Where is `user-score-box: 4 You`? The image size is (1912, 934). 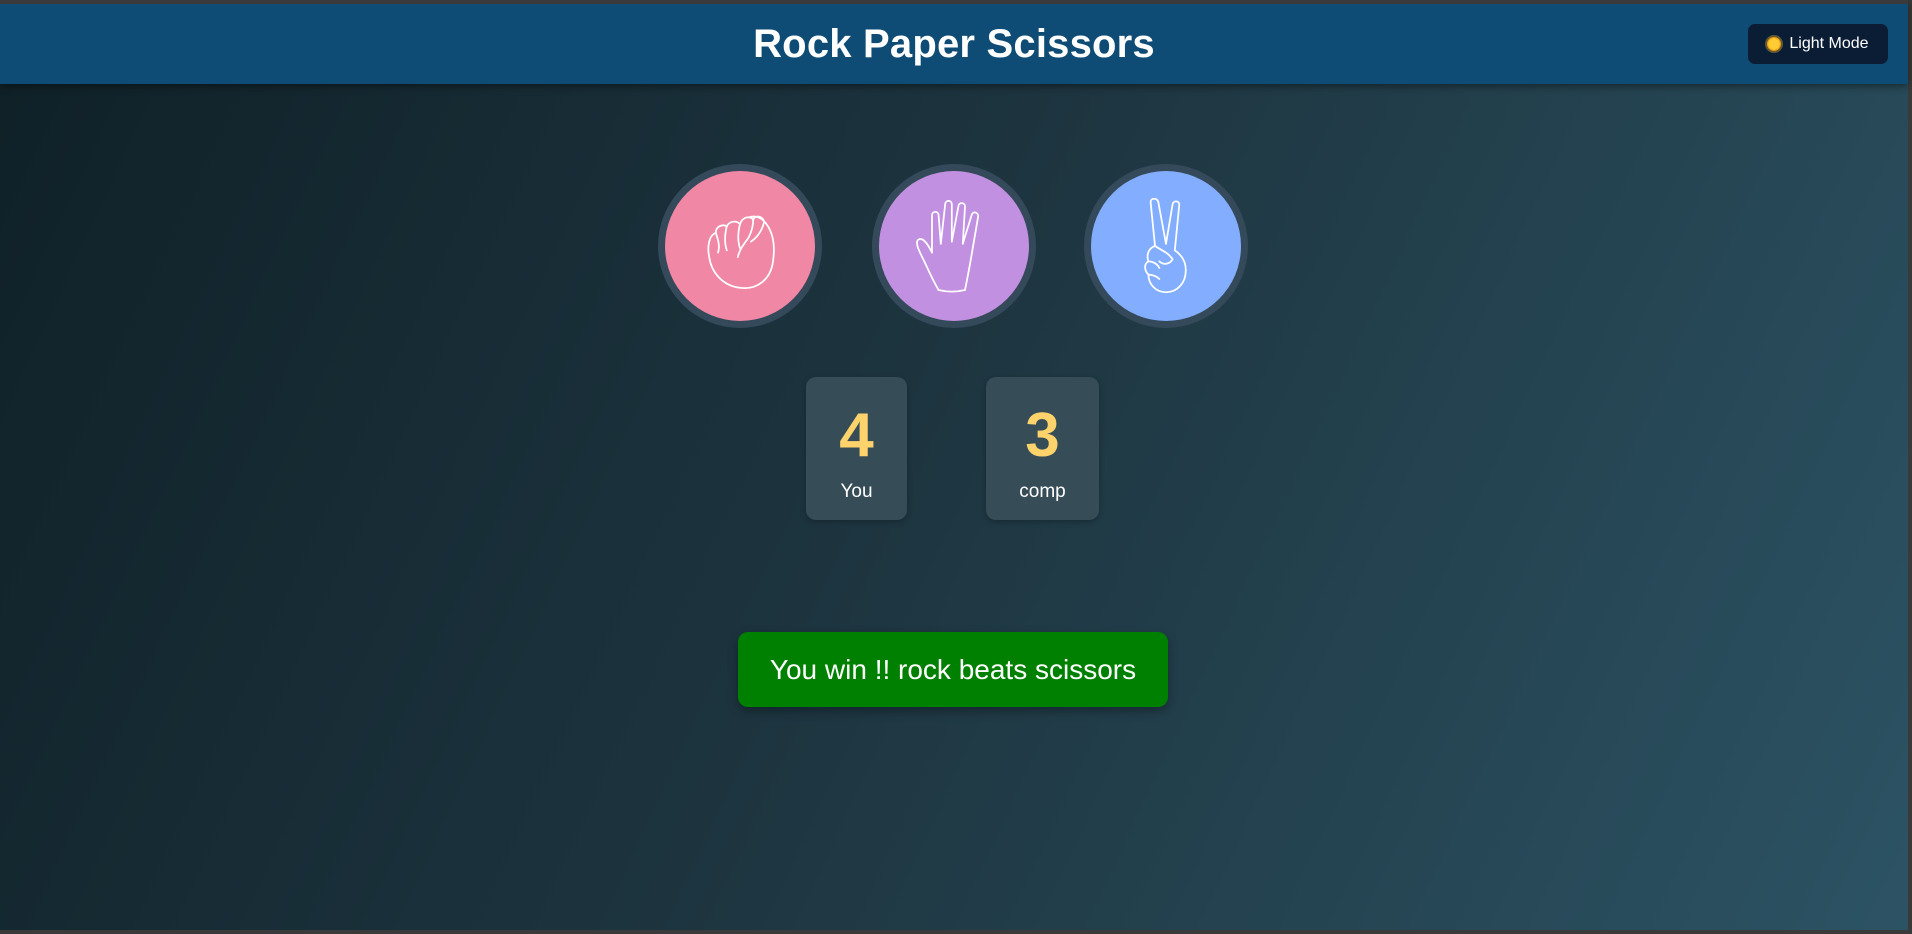
user-score-box: 4 You is located at coordinates (856, 448).